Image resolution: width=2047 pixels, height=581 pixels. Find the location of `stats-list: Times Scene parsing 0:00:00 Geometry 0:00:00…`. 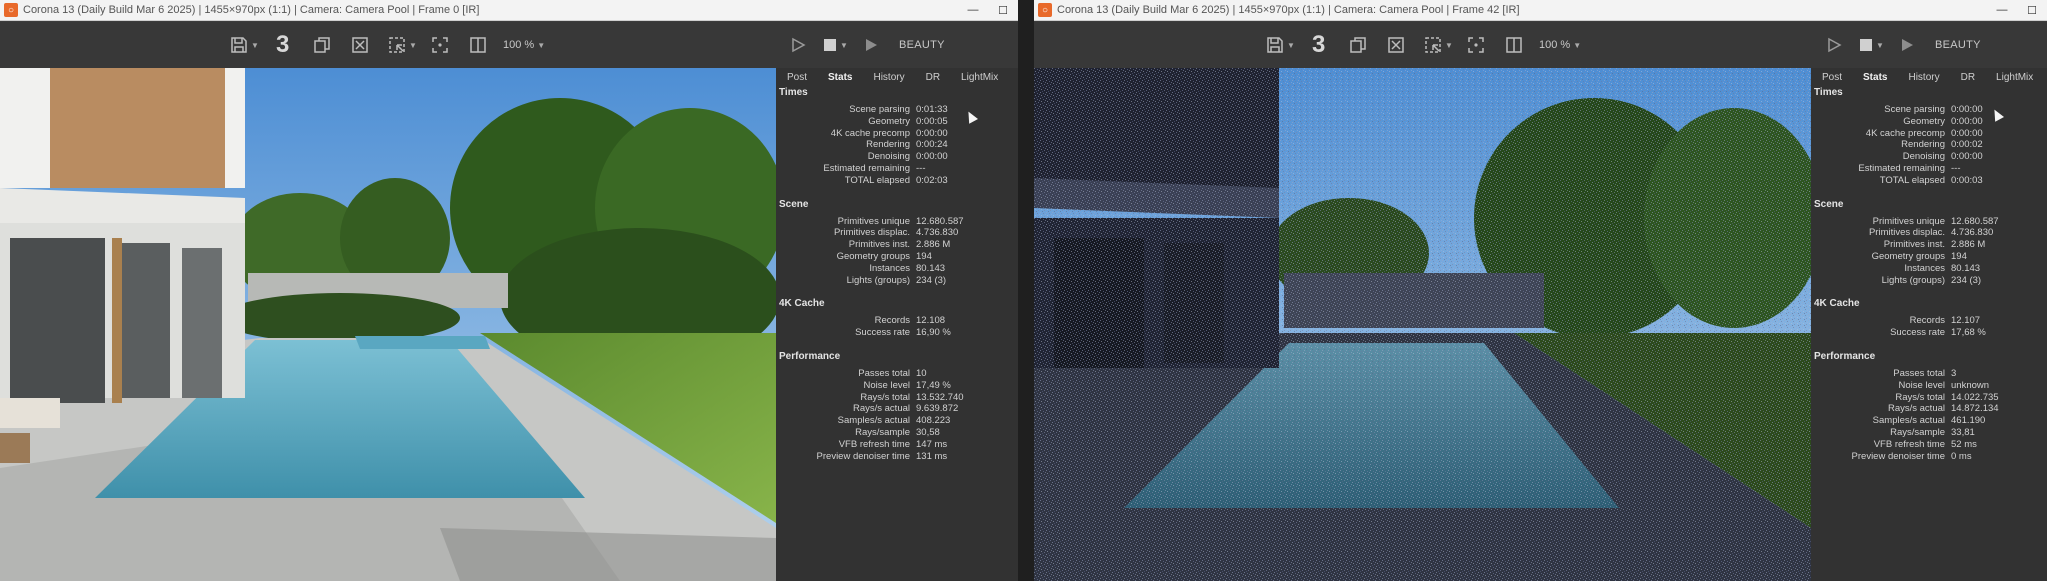

stats-list: Times Scene parsing 0:00:00 Geometry 0:00:00… is located at coordinates (1929, 274).